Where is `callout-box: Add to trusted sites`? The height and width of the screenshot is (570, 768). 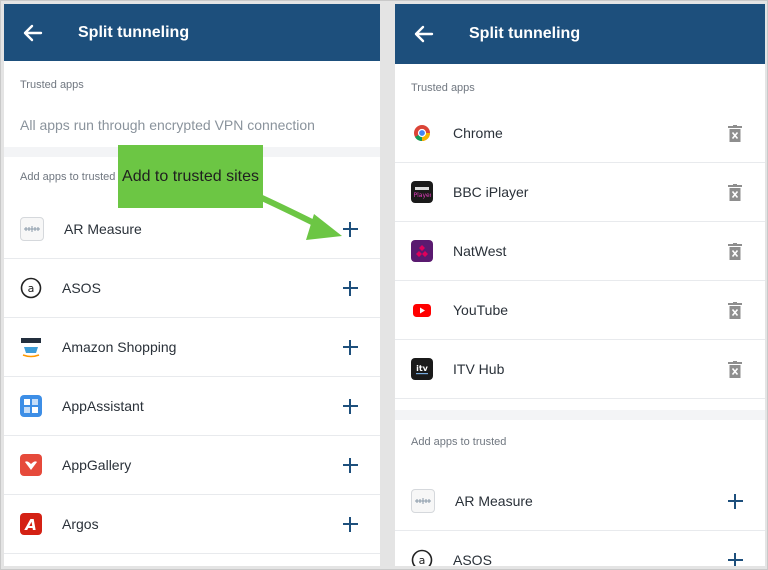
callout-box: Add to trusted sites is located at coordinates (190, 176).